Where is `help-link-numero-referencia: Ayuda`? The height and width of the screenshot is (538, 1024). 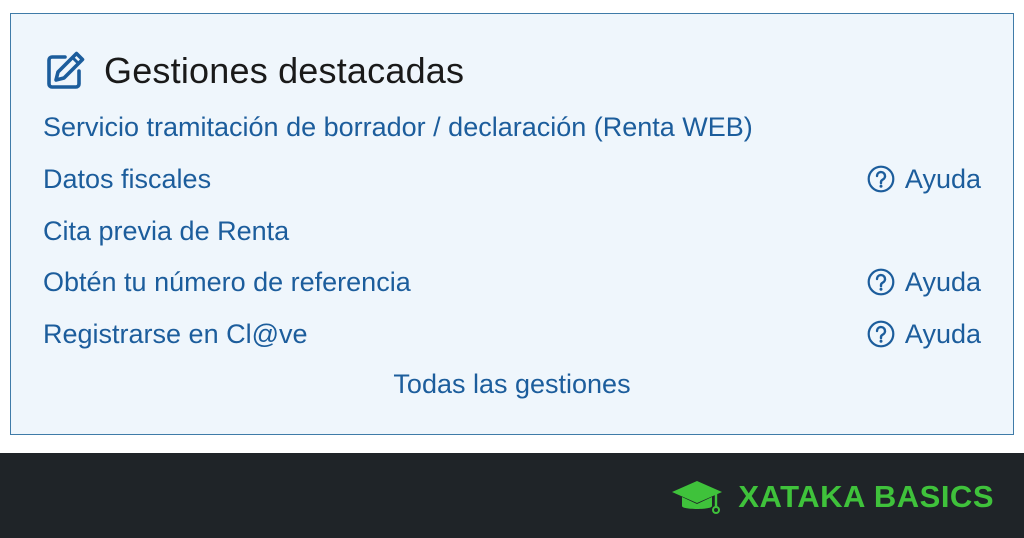
help-link-numero-referencia: Ayuda is located at coordinates (924, 282).